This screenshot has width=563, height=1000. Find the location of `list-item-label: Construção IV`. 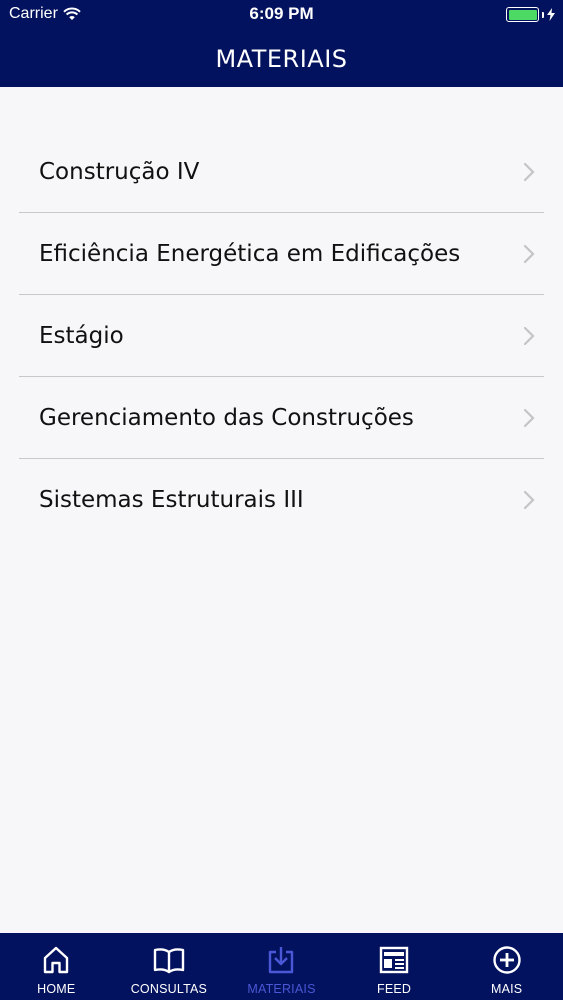

list-item-label: Construção IV is located at coordinates (119, 171).